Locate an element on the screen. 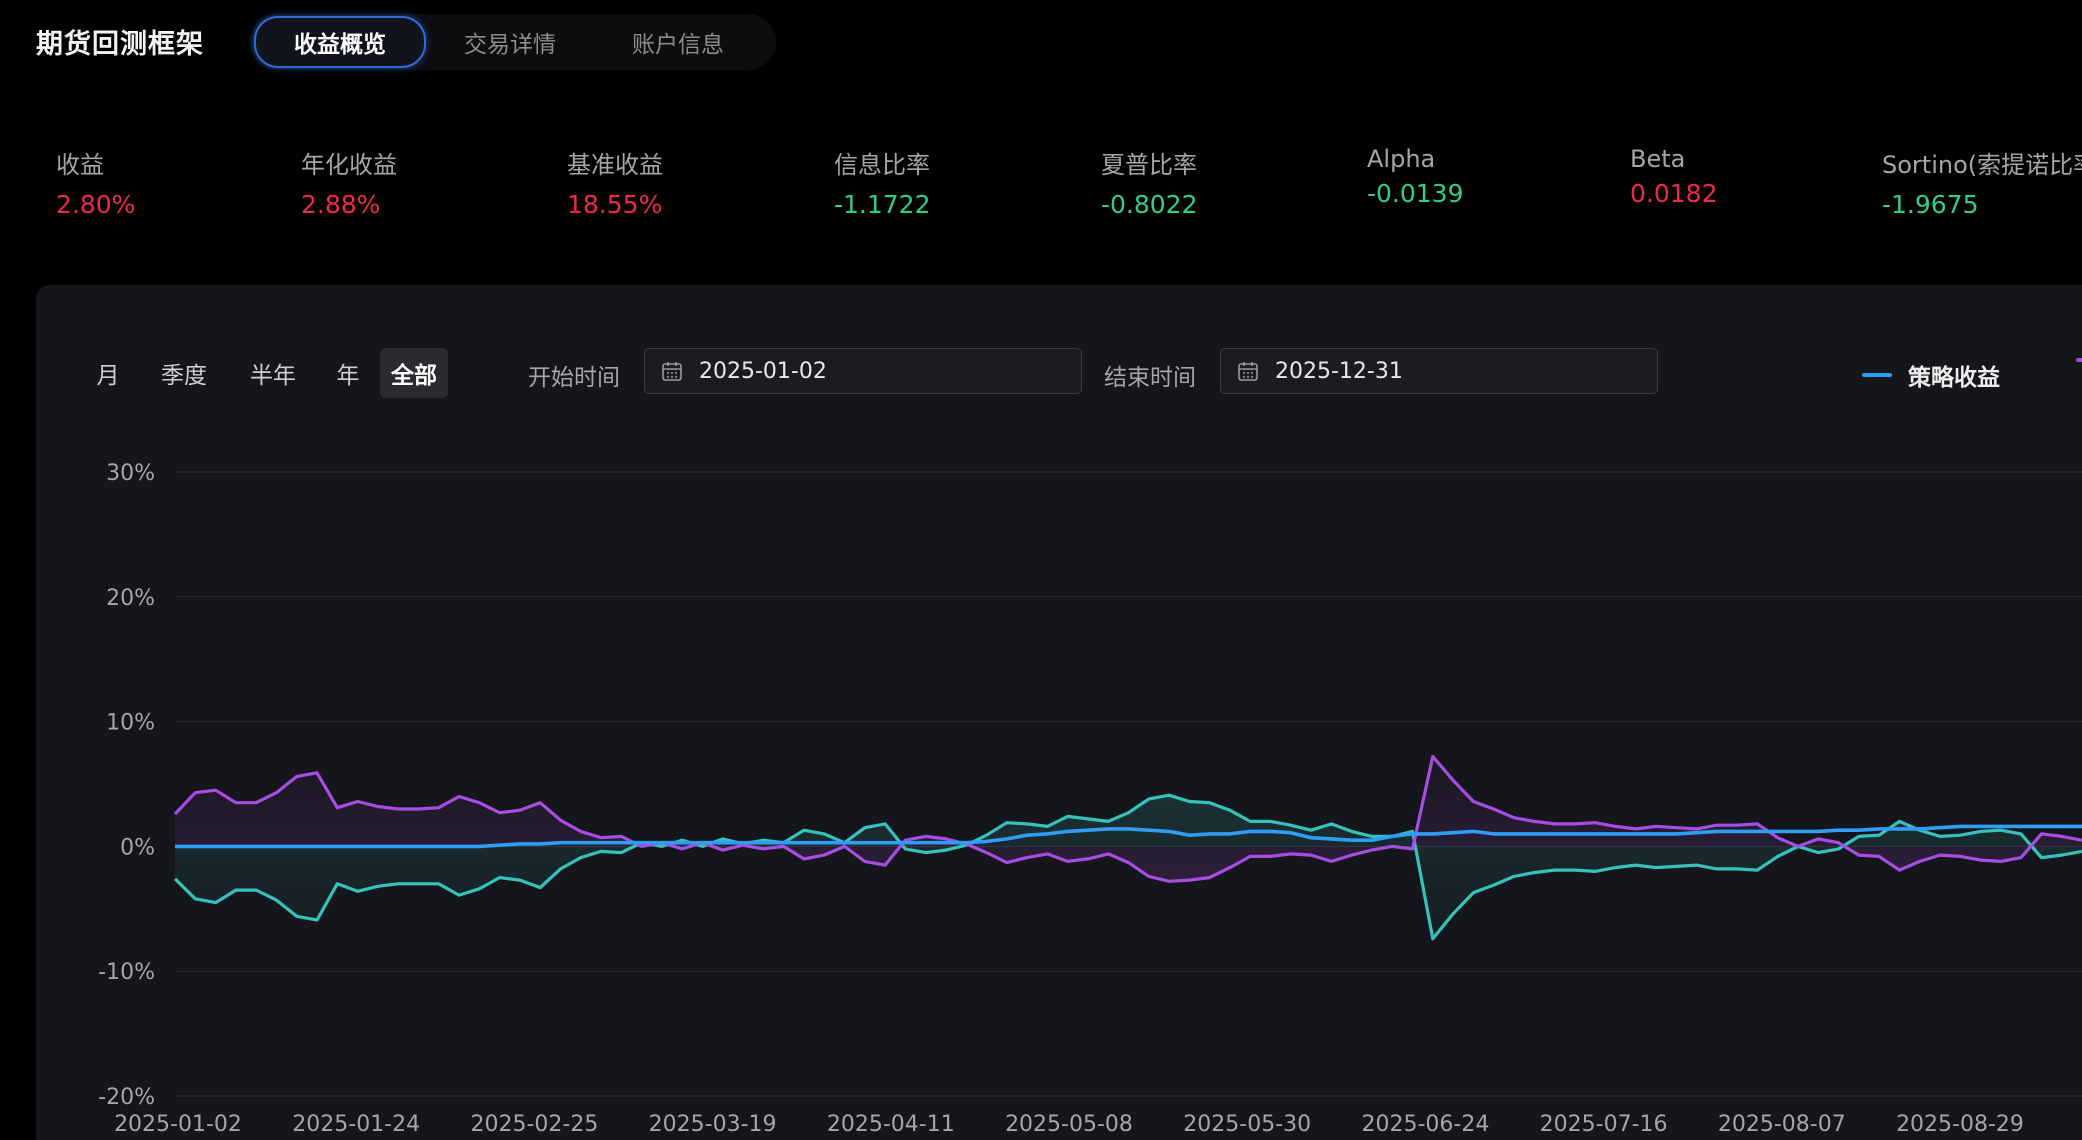 The height and width of the screenshot is (1140, 2082). x-tick-label: 2025-03-19 is located at coordinates (713, 1124).